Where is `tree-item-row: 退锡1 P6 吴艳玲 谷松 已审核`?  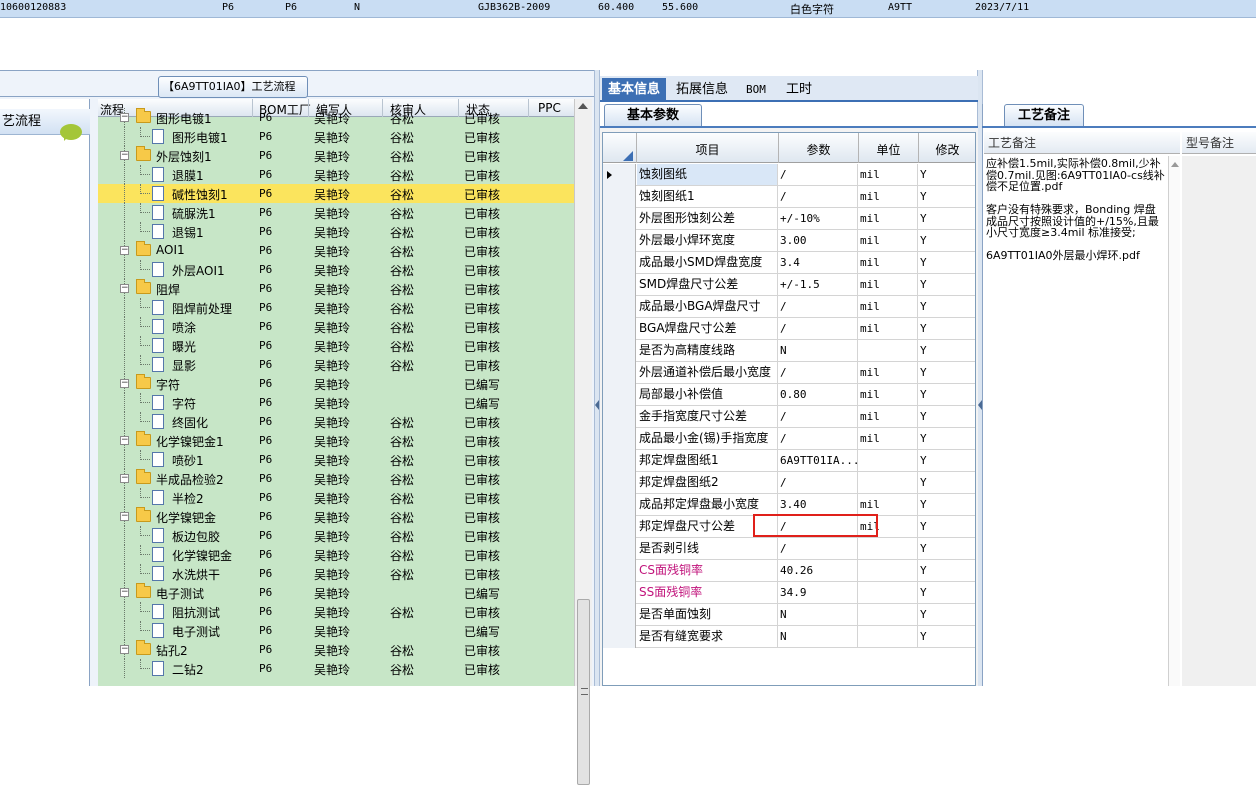
tree-item-row: 退锡1 P6 吴艳玲 谷松 已审核 is located at coordinates (336, 231).